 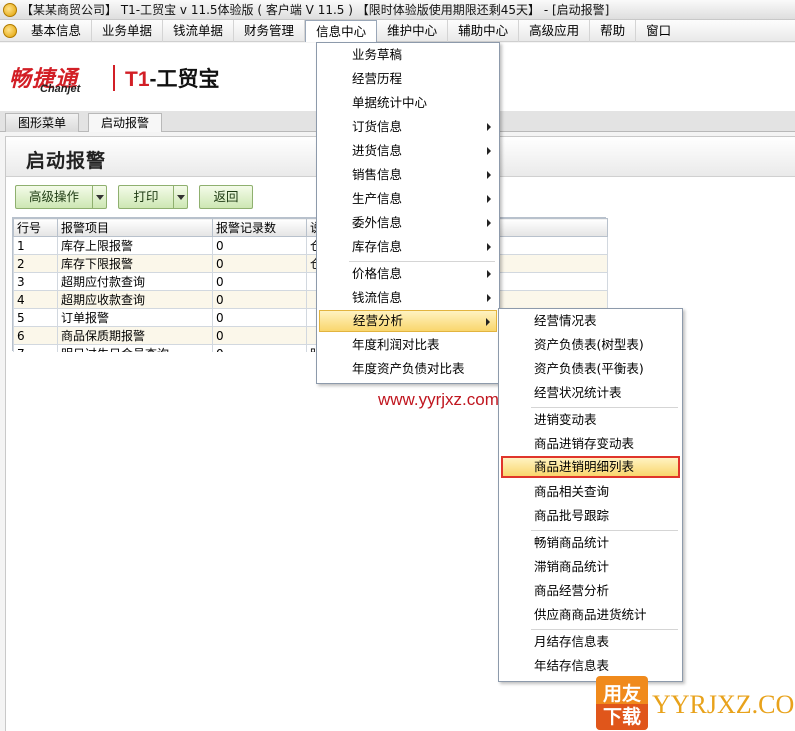 What do you see at coordinates (590, 492) in the screenshot?
I see `submenu-item-goods-query: 商品相关查询` at bounding box center [590, 492].